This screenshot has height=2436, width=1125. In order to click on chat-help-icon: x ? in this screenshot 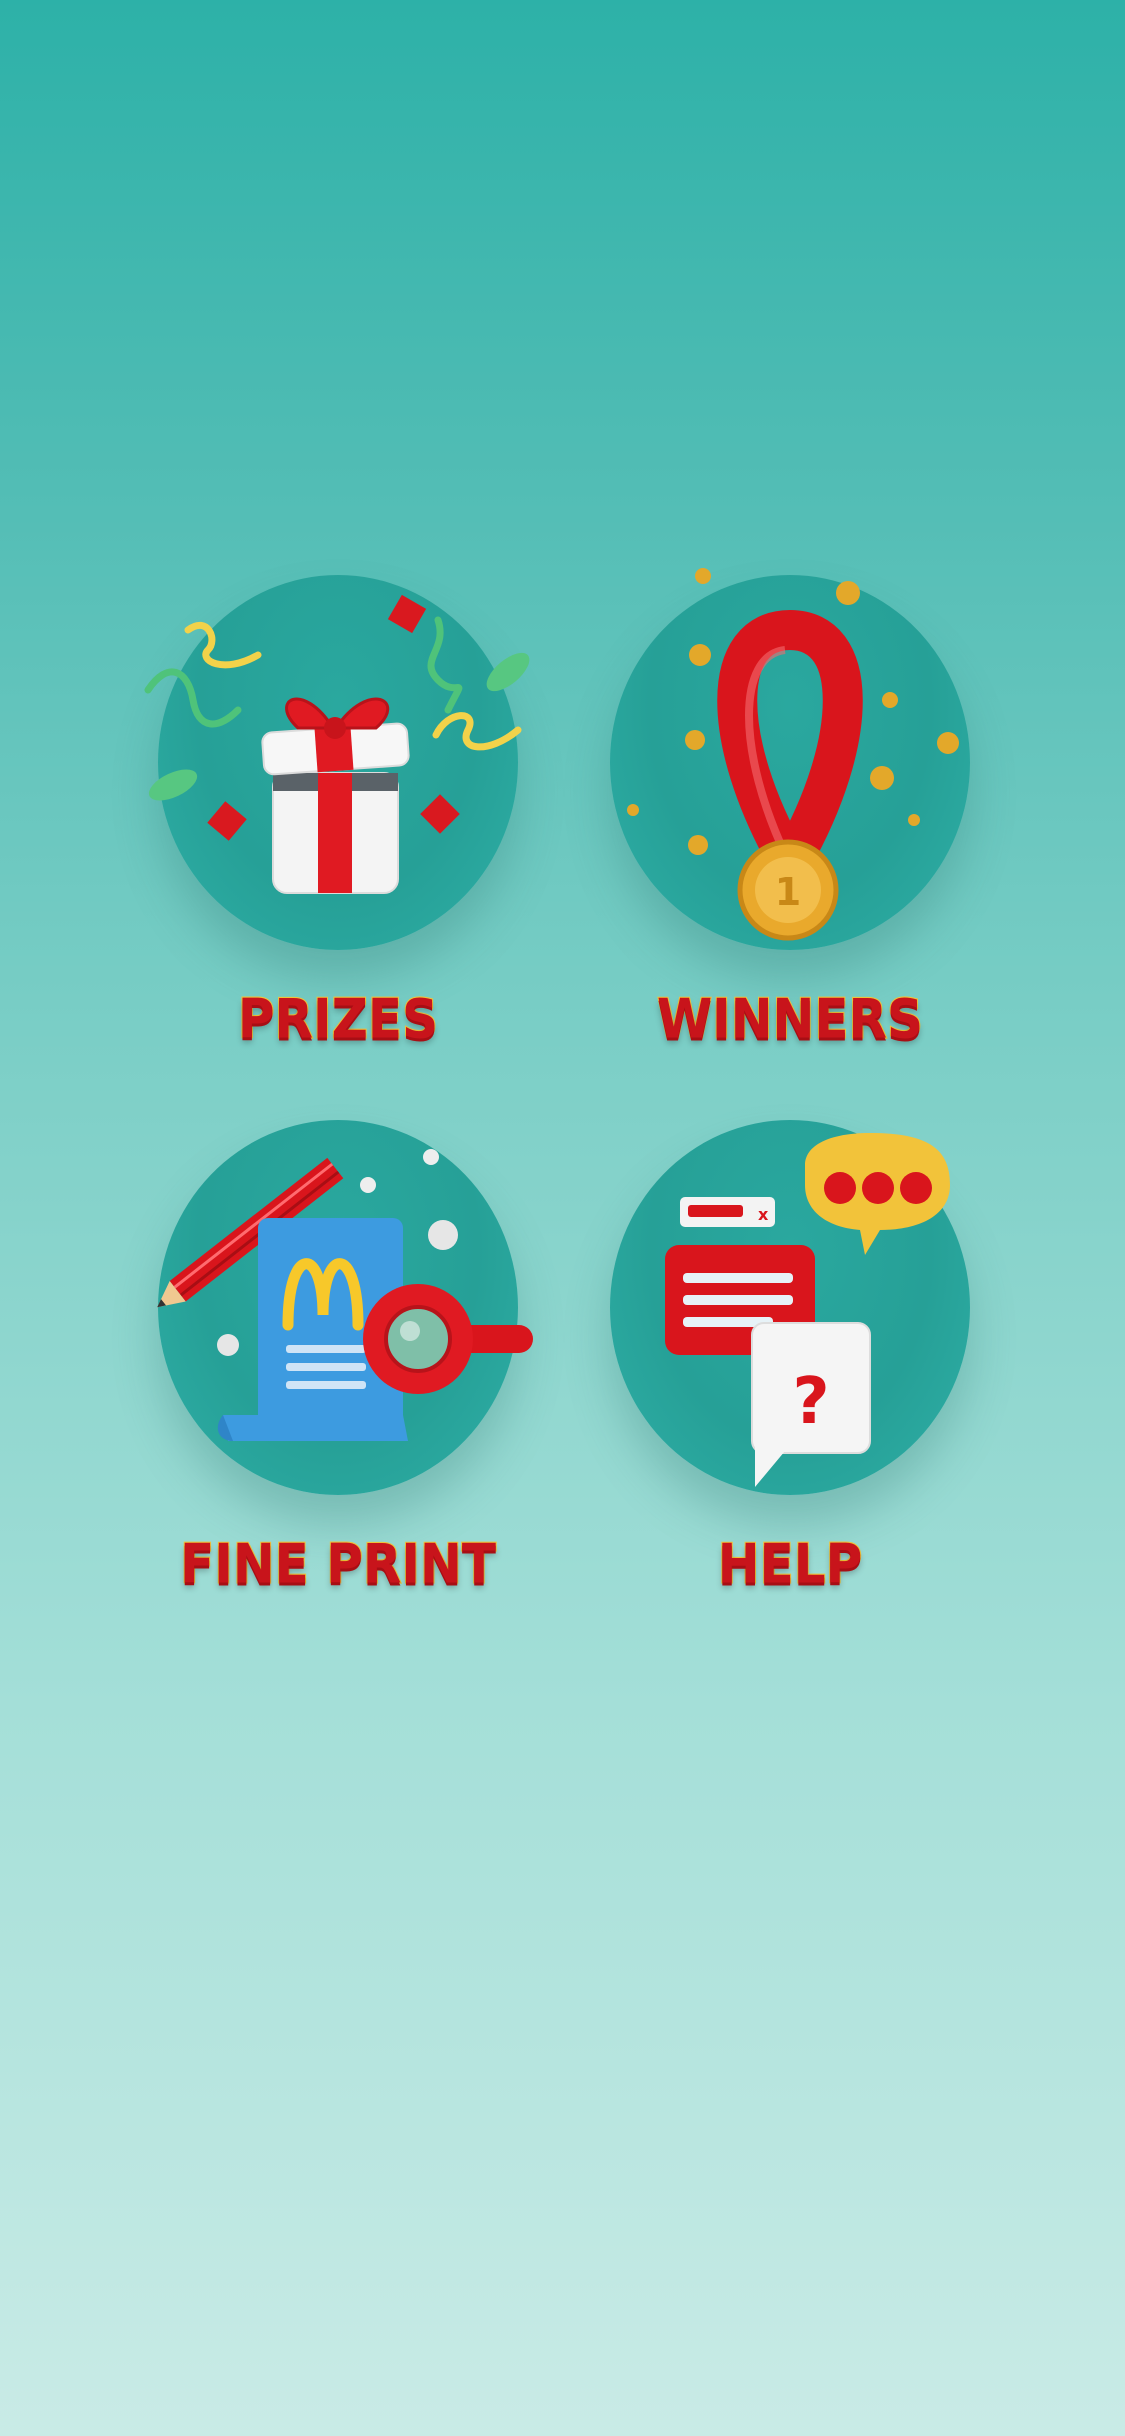, I will do `click(807, 1310)`.